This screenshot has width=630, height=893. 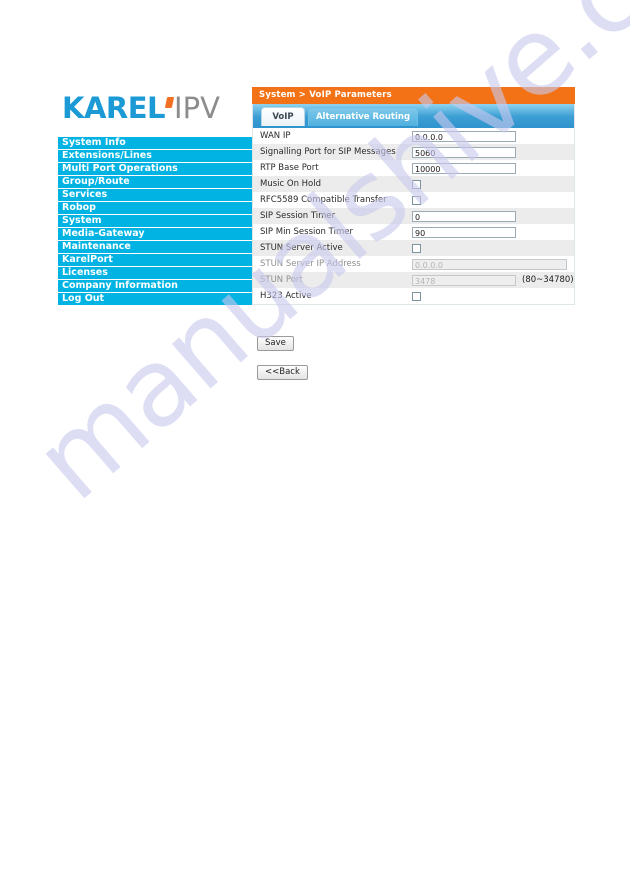 I want to click on sidebar-item-extensions-lines: Extensions/Lines, so click(x=156, y=156).